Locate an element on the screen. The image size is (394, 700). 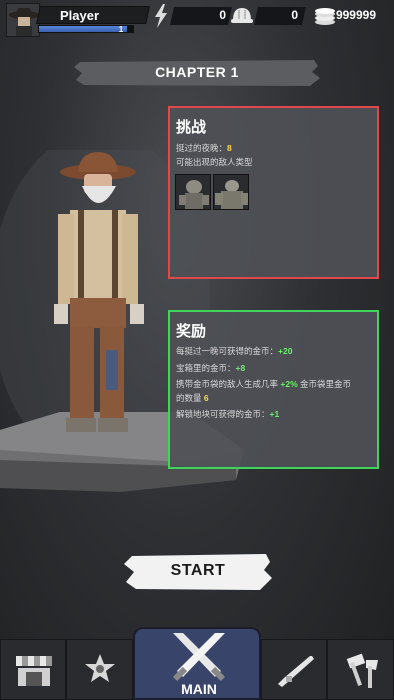
nav-tab-main: MAIN is located at coordinates (197, 663).